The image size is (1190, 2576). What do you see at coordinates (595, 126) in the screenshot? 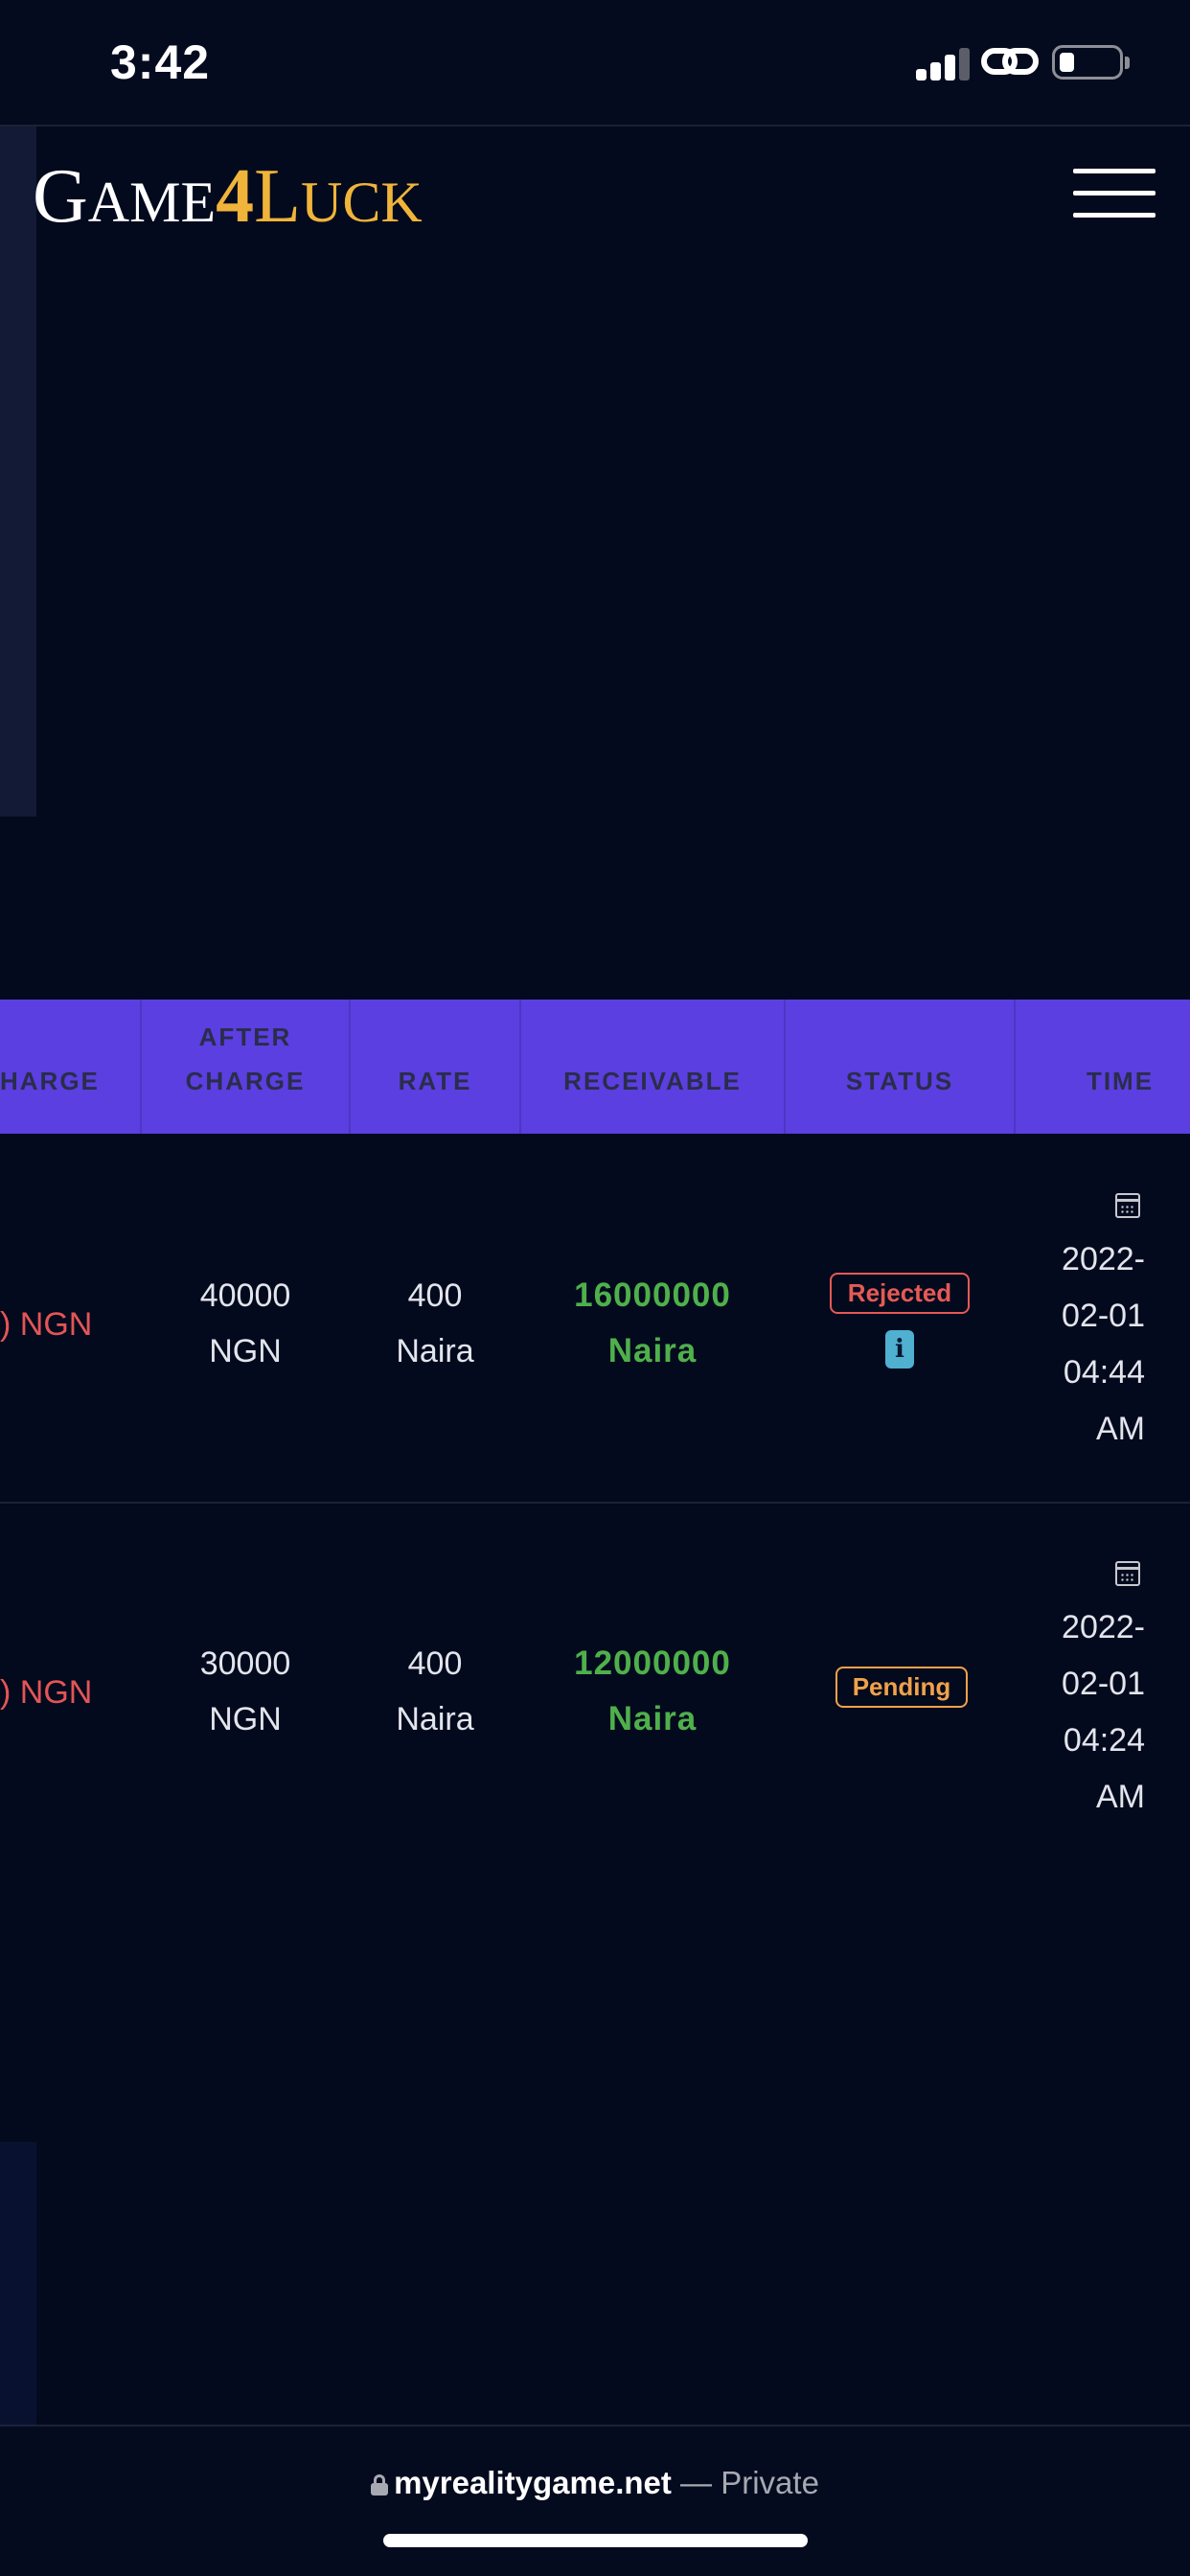
I see `divider` at bounding box center [595, 126].